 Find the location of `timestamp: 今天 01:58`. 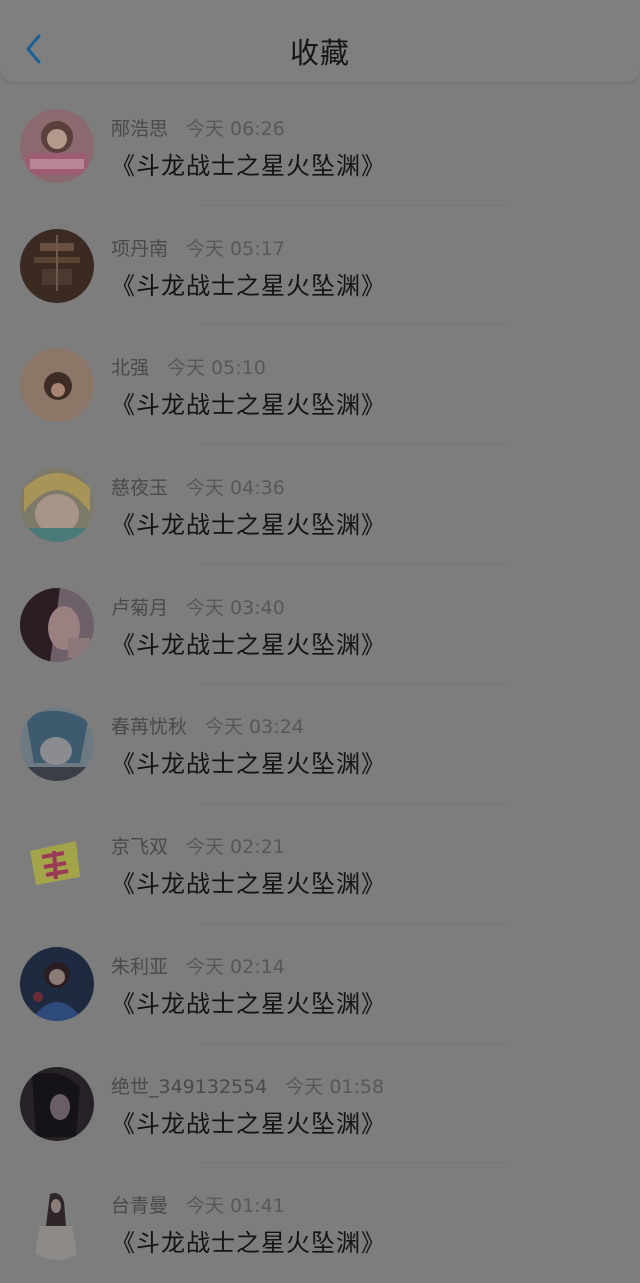

timestamp: 今天 01:58 is located at coordinates (335, 1086).